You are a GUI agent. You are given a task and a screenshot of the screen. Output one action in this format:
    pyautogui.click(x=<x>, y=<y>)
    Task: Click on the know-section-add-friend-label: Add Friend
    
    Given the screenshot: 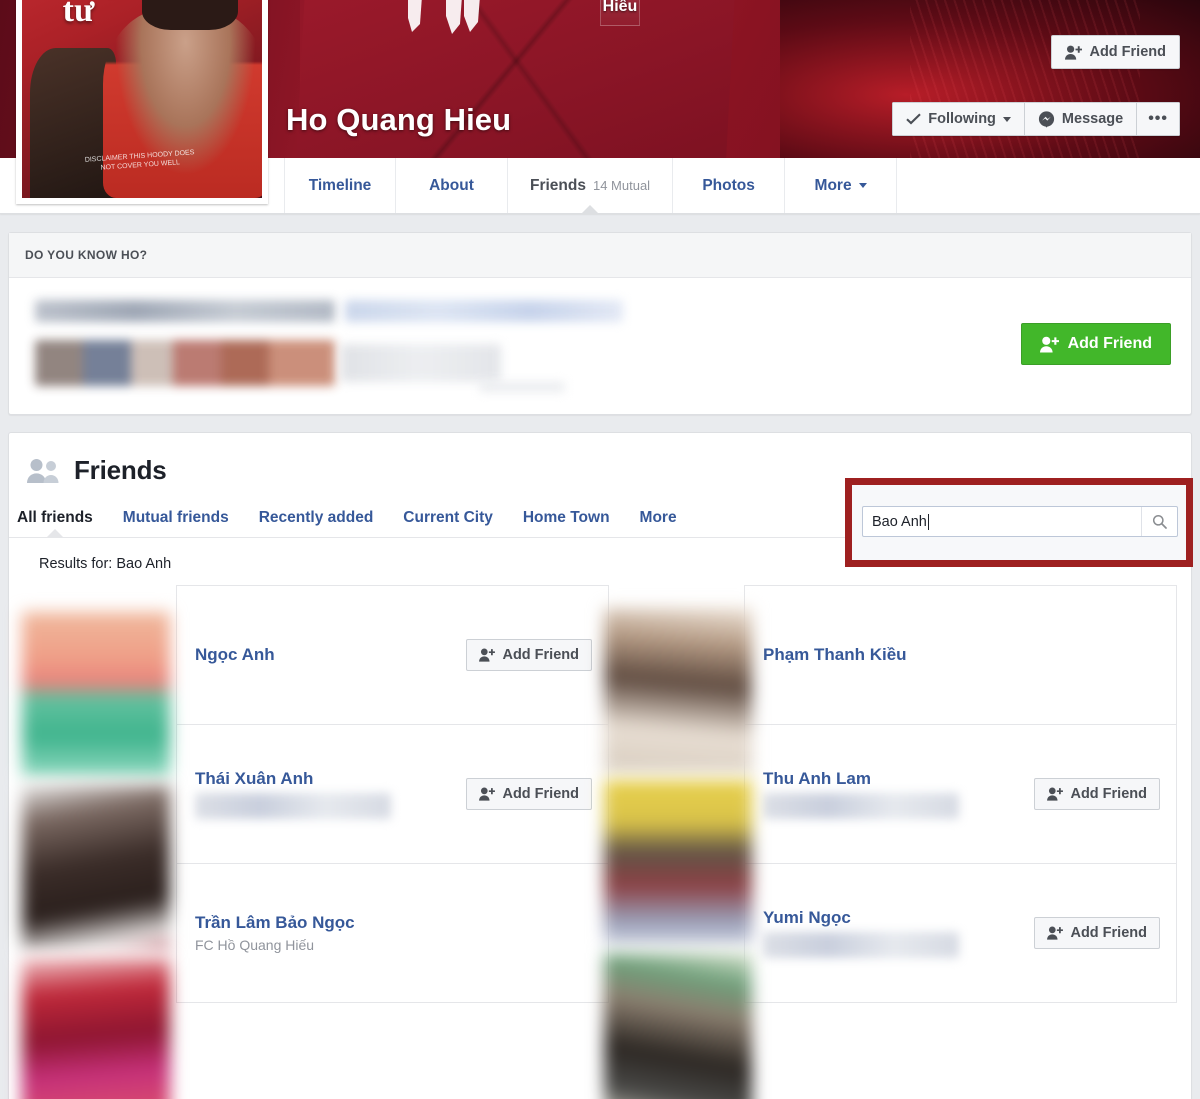 What is the action you would take?
    pyautogui.click(x=1109, y=343)
    